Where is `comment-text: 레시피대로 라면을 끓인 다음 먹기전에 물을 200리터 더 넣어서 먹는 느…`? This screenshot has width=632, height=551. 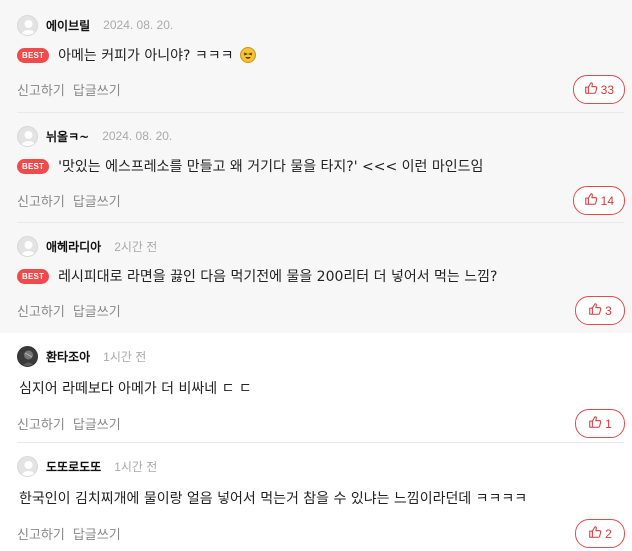 comment-text: 레시피대로 라면을 끓인 다음 먹기전에 물을 200리터 더 넣어서 먹는 느… is located at coordinates (278, 277).